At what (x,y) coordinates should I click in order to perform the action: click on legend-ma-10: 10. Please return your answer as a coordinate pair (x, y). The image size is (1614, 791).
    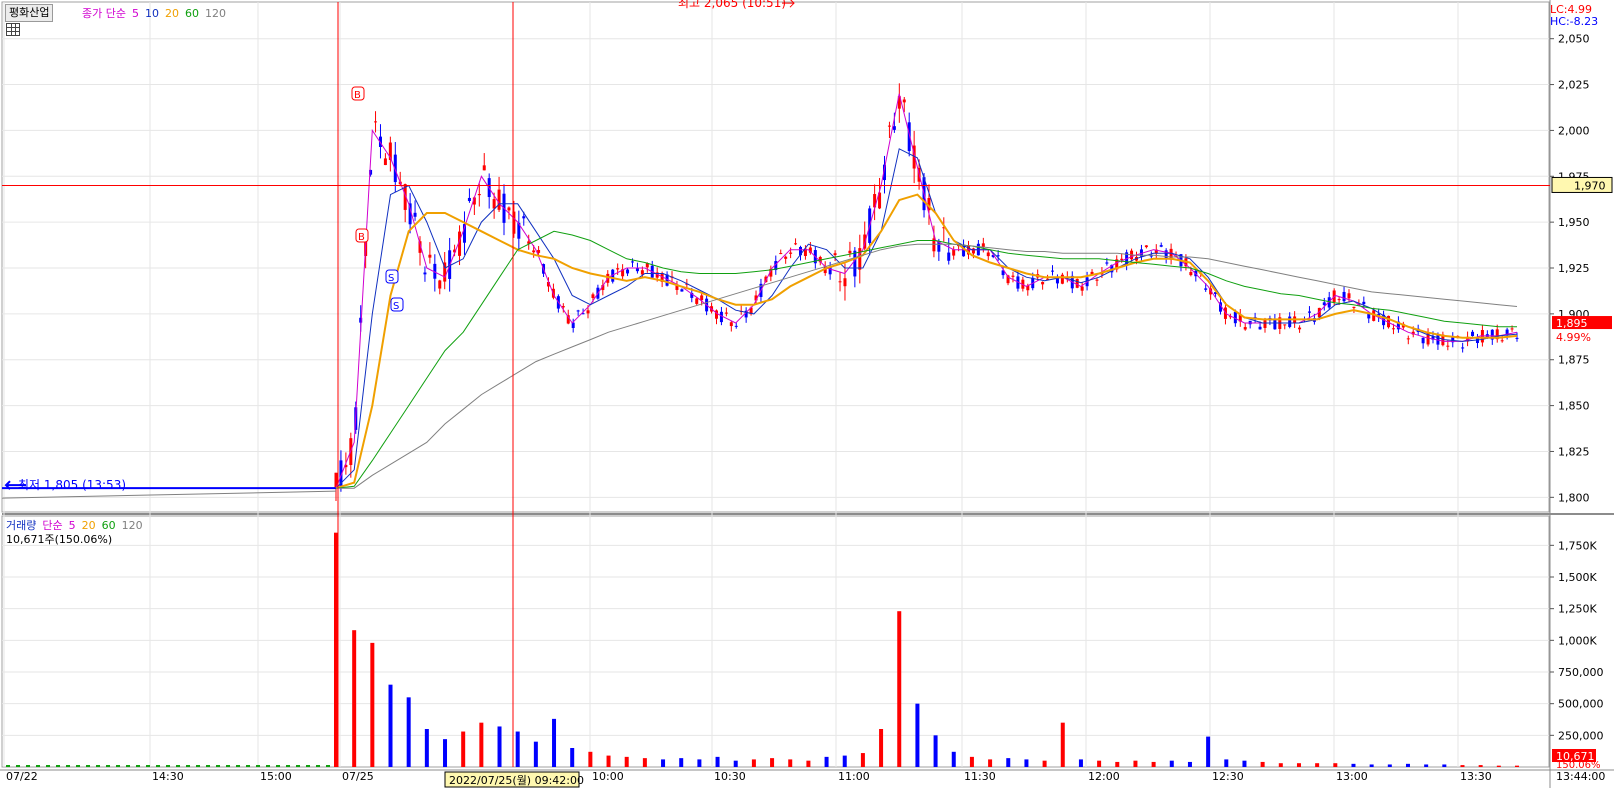
    Looking at the image, I should click on (151, 13).